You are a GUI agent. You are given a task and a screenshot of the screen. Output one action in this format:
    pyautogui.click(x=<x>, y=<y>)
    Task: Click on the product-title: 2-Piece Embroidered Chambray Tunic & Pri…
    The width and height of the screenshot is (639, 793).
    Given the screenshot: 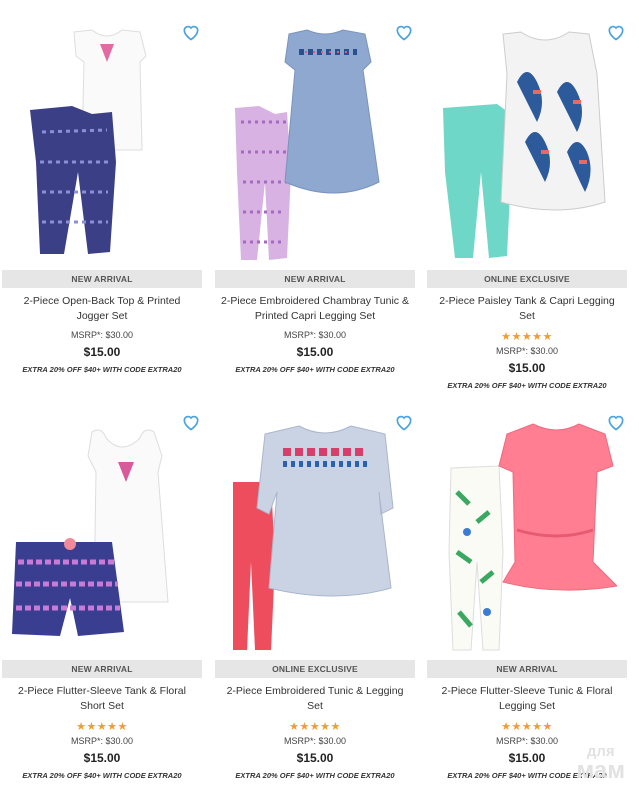 What is the action you would take?
    pyautogui.click(x=315, y=309)
    